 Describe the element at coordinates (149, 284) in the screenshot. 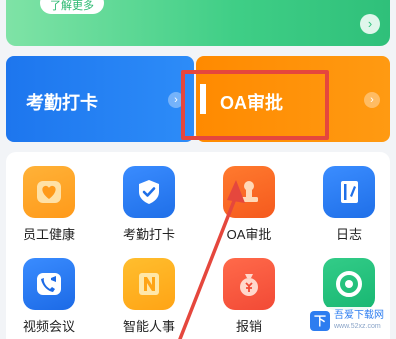

I see `n-letter-icon` at that location.